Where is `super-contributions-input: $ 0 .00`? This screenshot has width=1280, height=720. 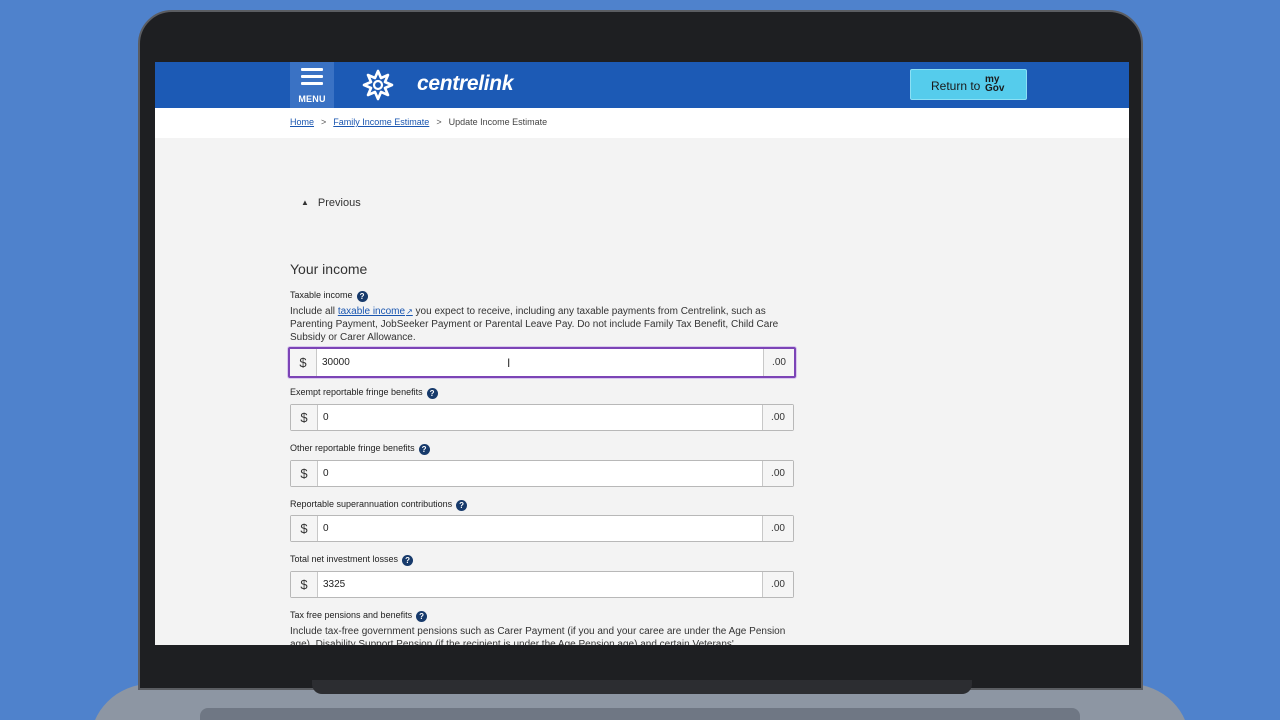
super-contributions-input: $ 0 .00 is located at coordinates (542, 528).